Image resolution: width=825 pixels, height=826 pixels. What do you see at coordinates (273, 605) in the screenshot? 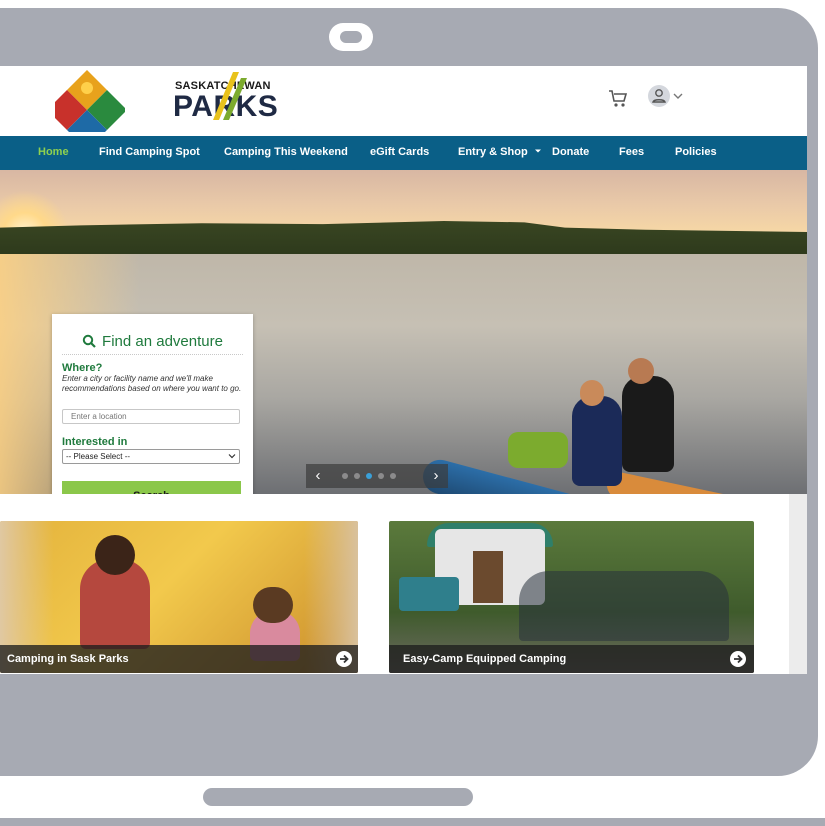
I see `camper-child-head` at bounding box center [273, 605].